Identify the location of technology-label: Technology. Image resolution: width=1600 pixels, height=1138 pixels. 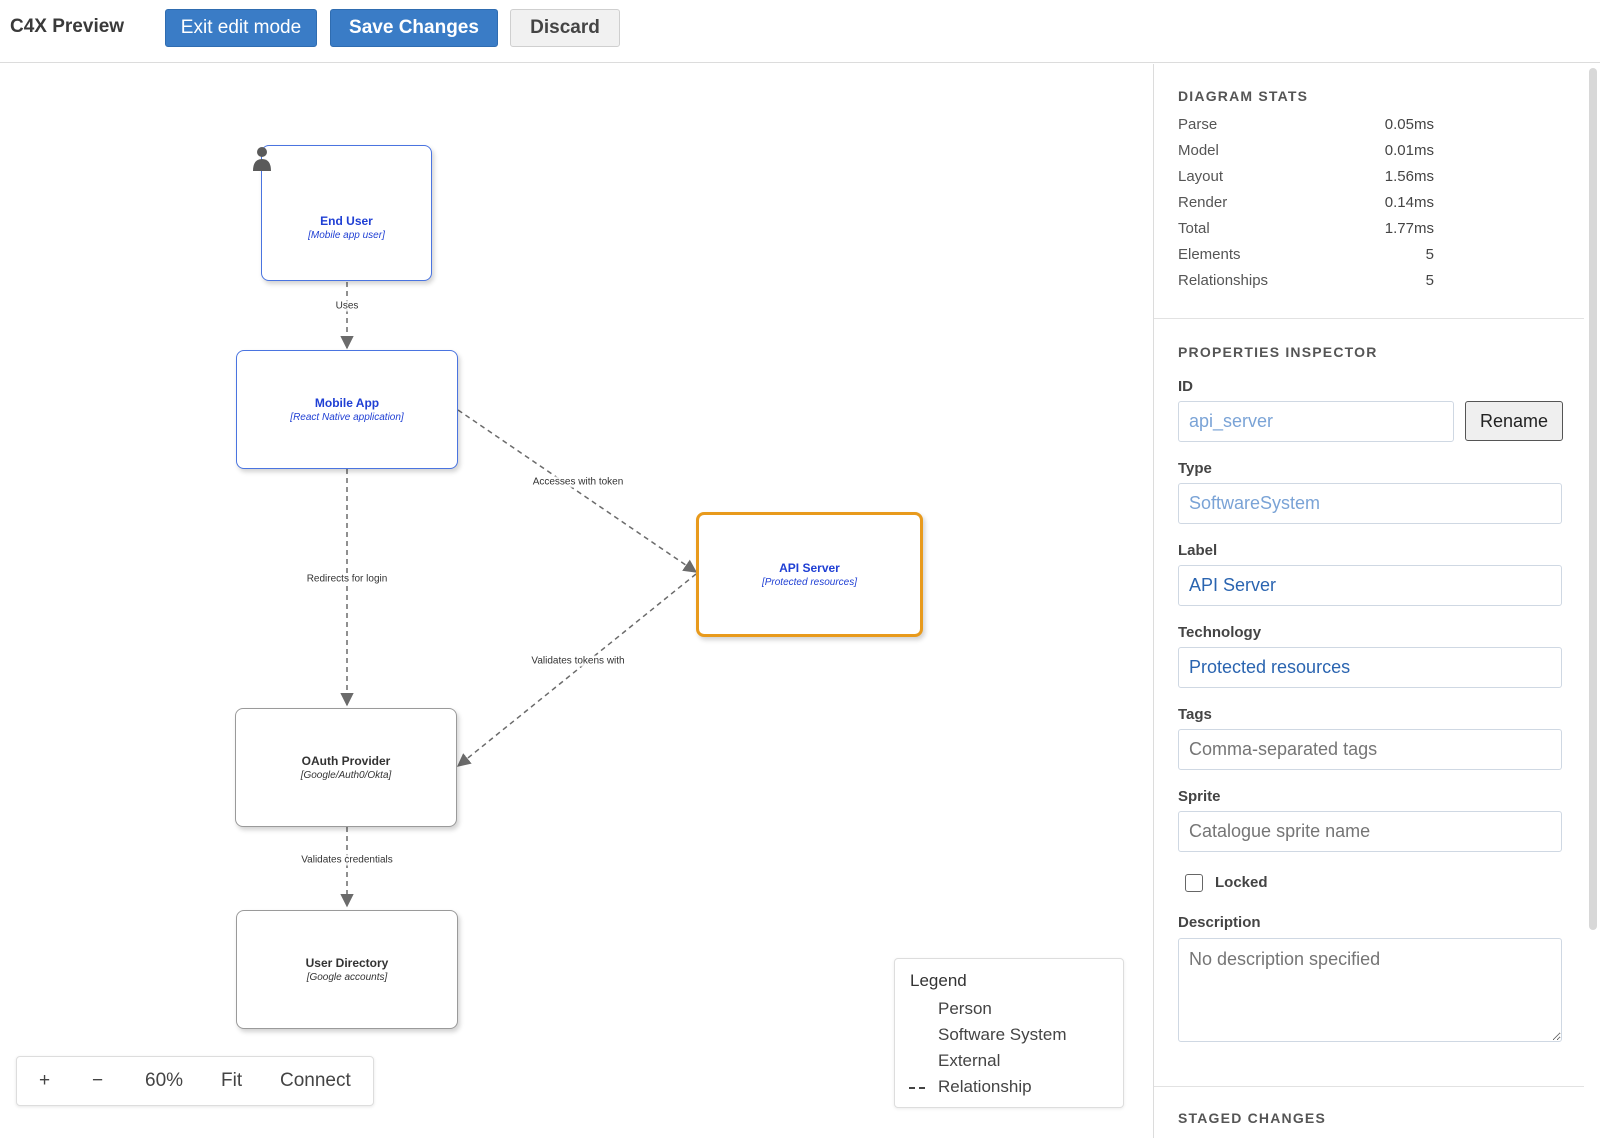
(1220, 632).